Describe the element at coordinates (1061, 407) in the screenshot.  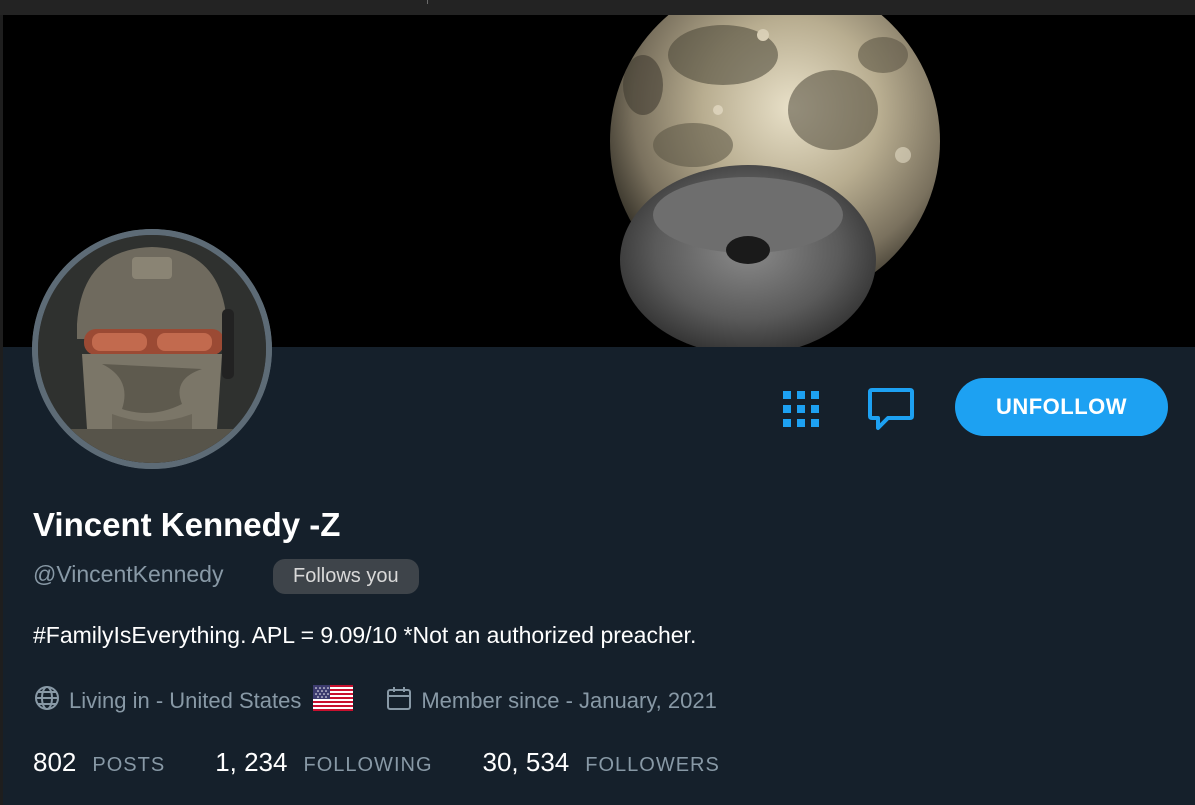
I see `unfollow-button: UNFOLLOW` at that location.